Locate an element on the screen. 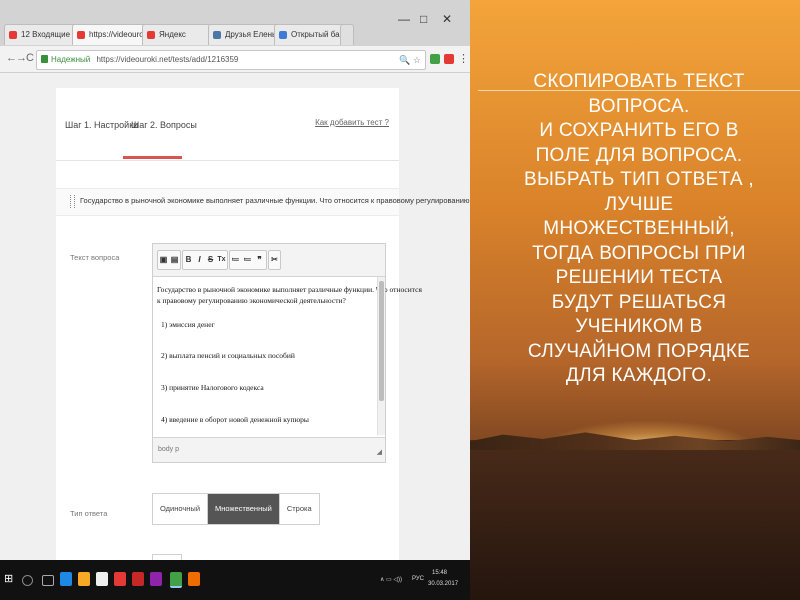 The image size is (800, 600). start-icon: ⊞ is located at coordinates (10, 579).